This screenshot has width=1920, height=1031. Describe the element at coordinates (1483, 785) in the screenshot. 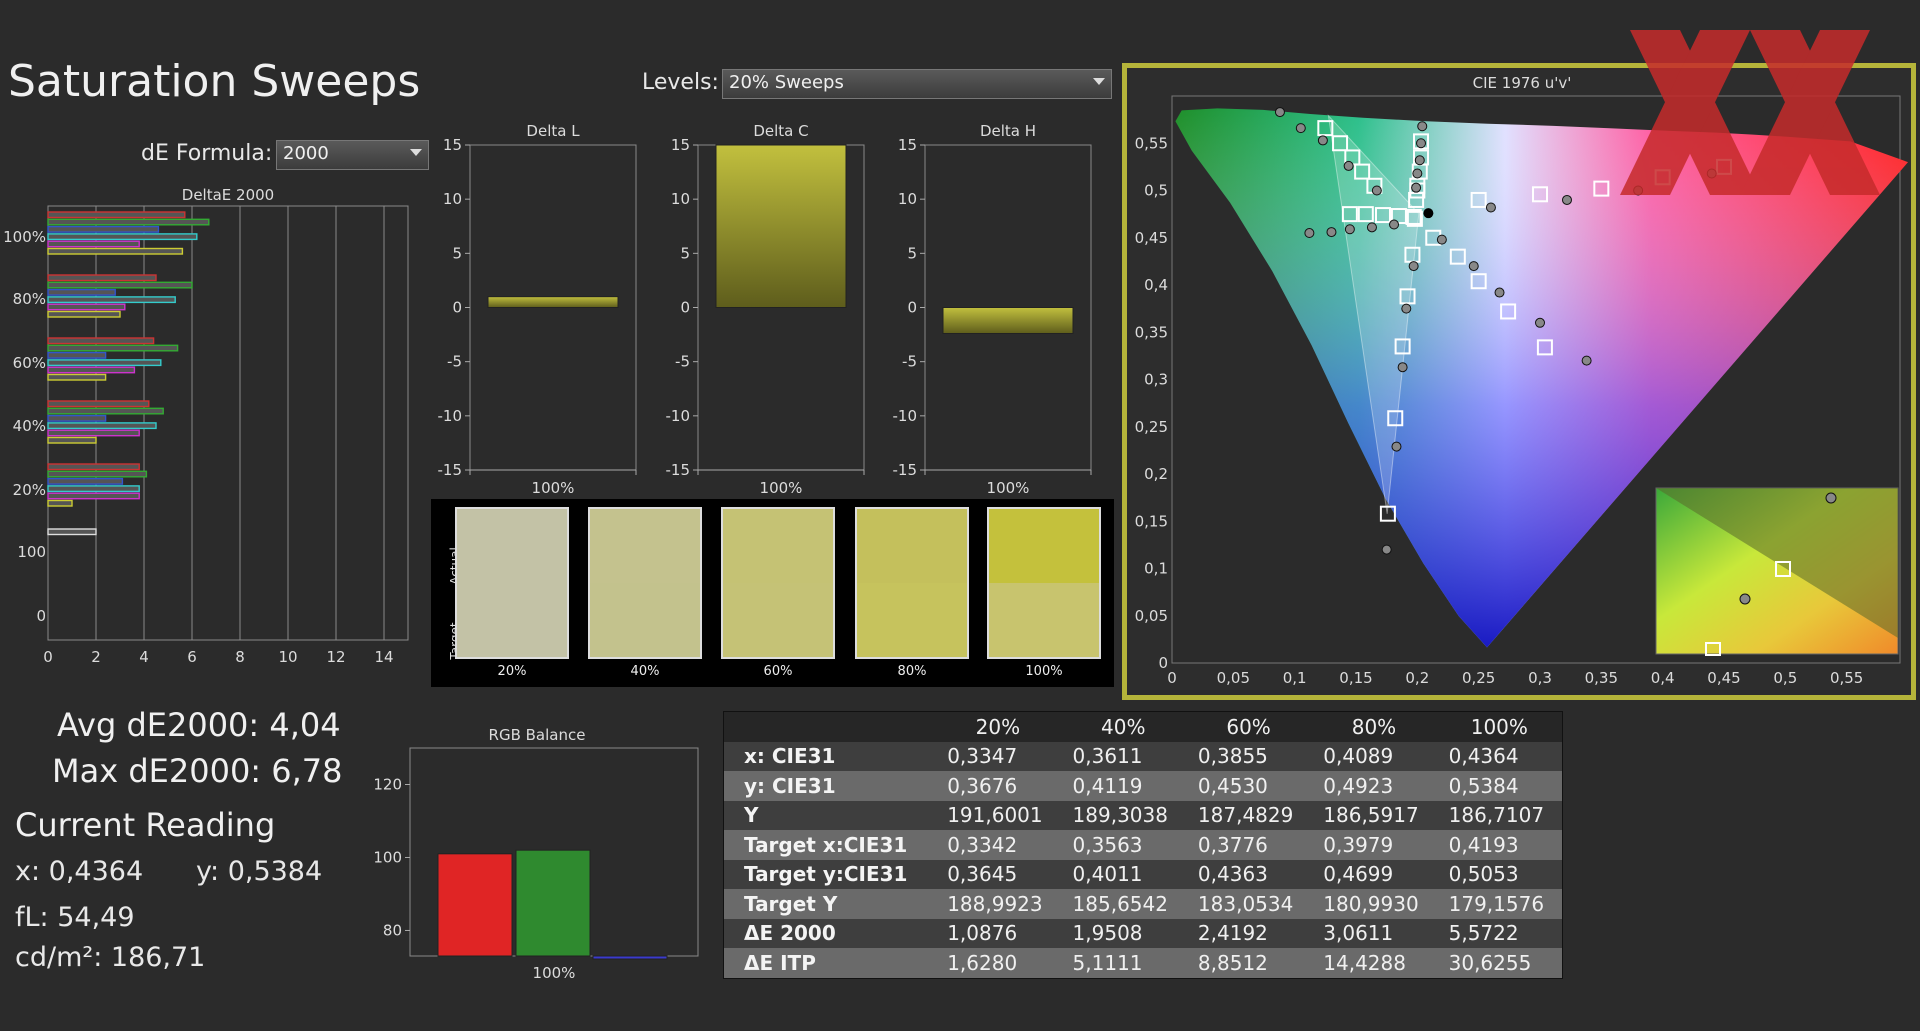

I see `table-cell: 0,5384` at that location.